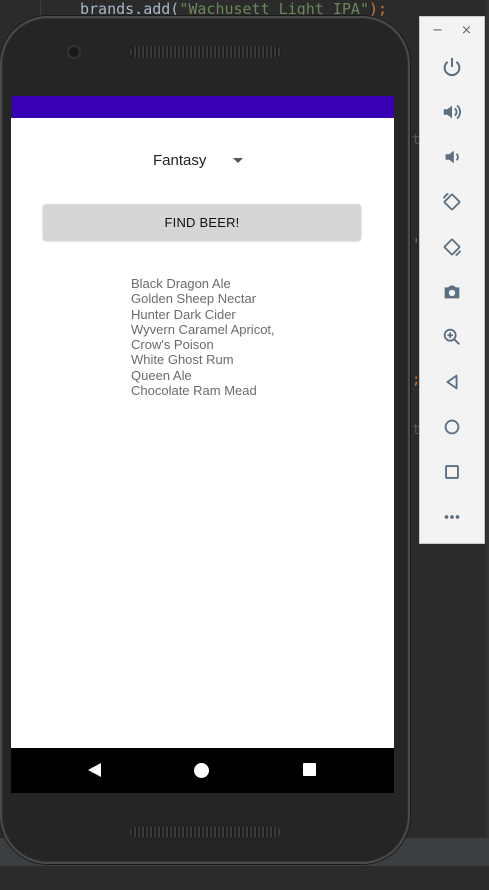 Image resolution: width=489 pixels, height=890 pixels. Describe the element at coordinates (452, 472) in the screenshot. I see `overview-icon` at that location.